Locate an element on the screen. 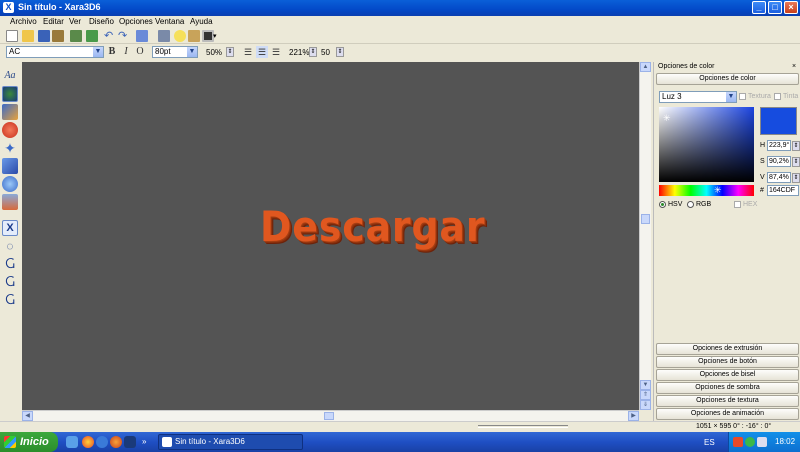  bevel-tool-icon is located at coordinates (10, 130).